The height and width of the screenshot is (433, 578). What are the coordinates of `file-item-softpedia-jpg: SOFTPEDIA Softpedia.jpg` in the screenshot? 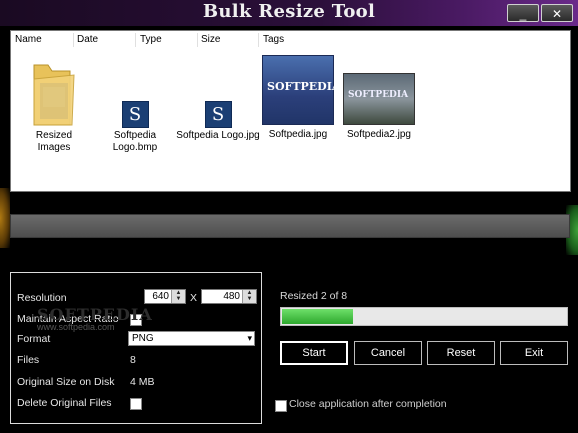 It's located at (301, 98).